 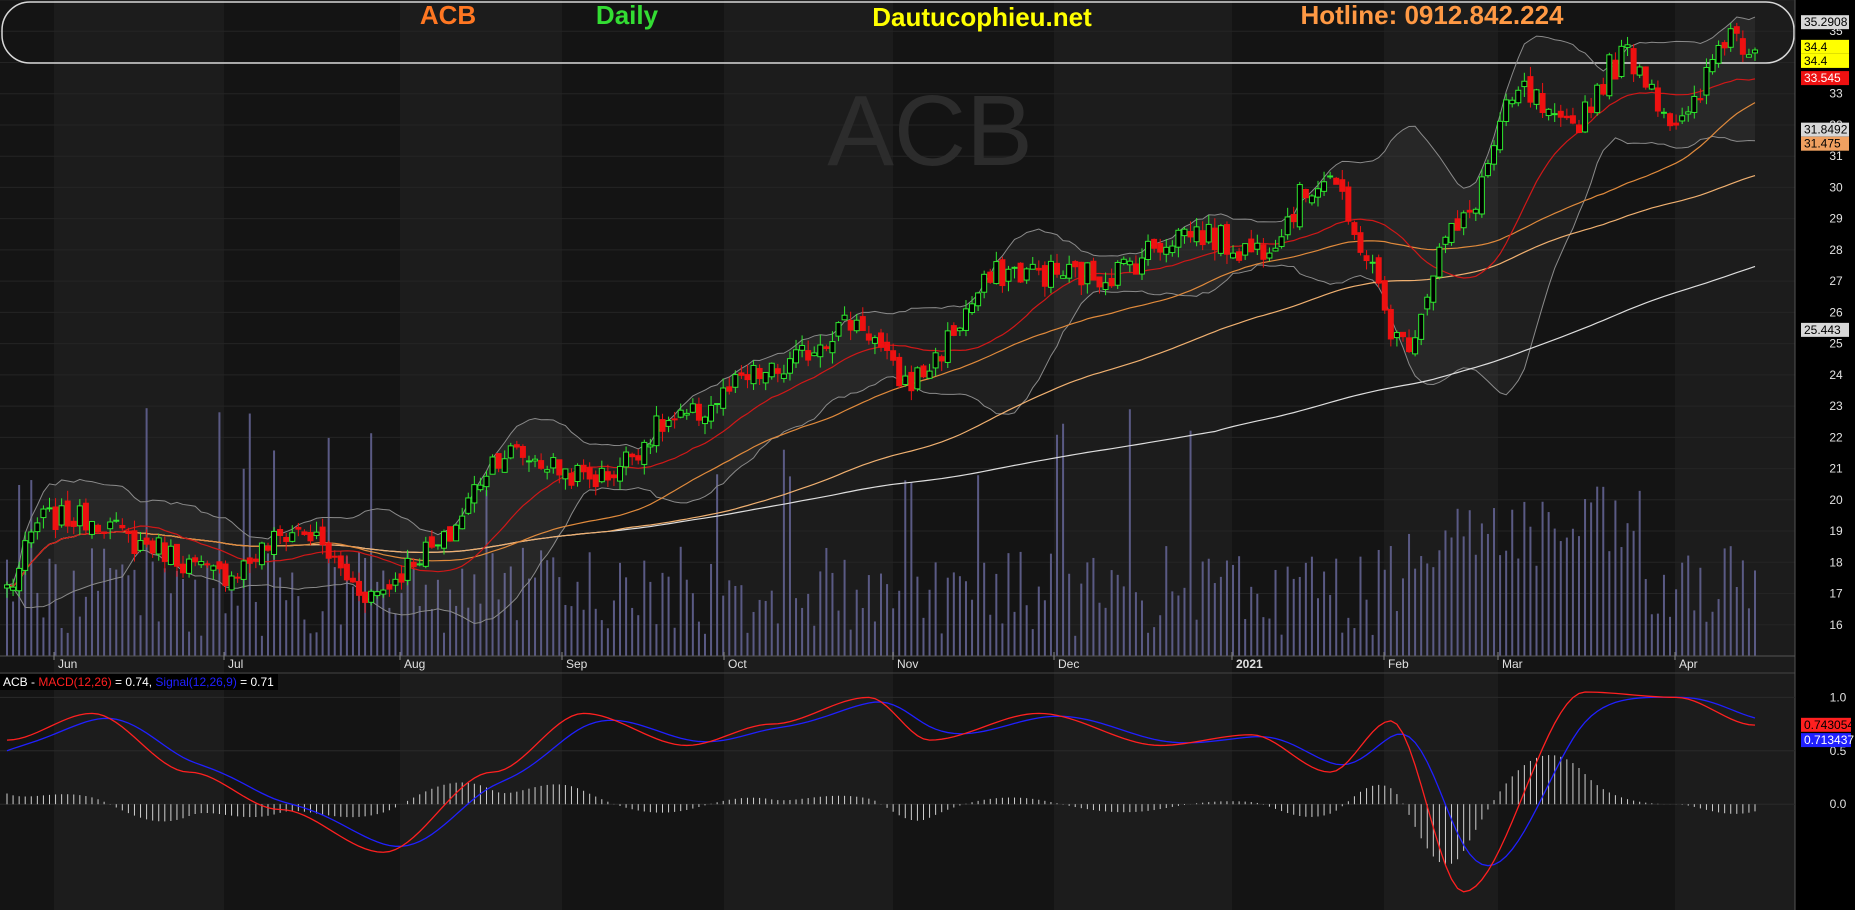 What do you see at coordinates (1836, 344) in the screenshot?
I see `price-tick-label: 25` at bounding box center [1836, 344].